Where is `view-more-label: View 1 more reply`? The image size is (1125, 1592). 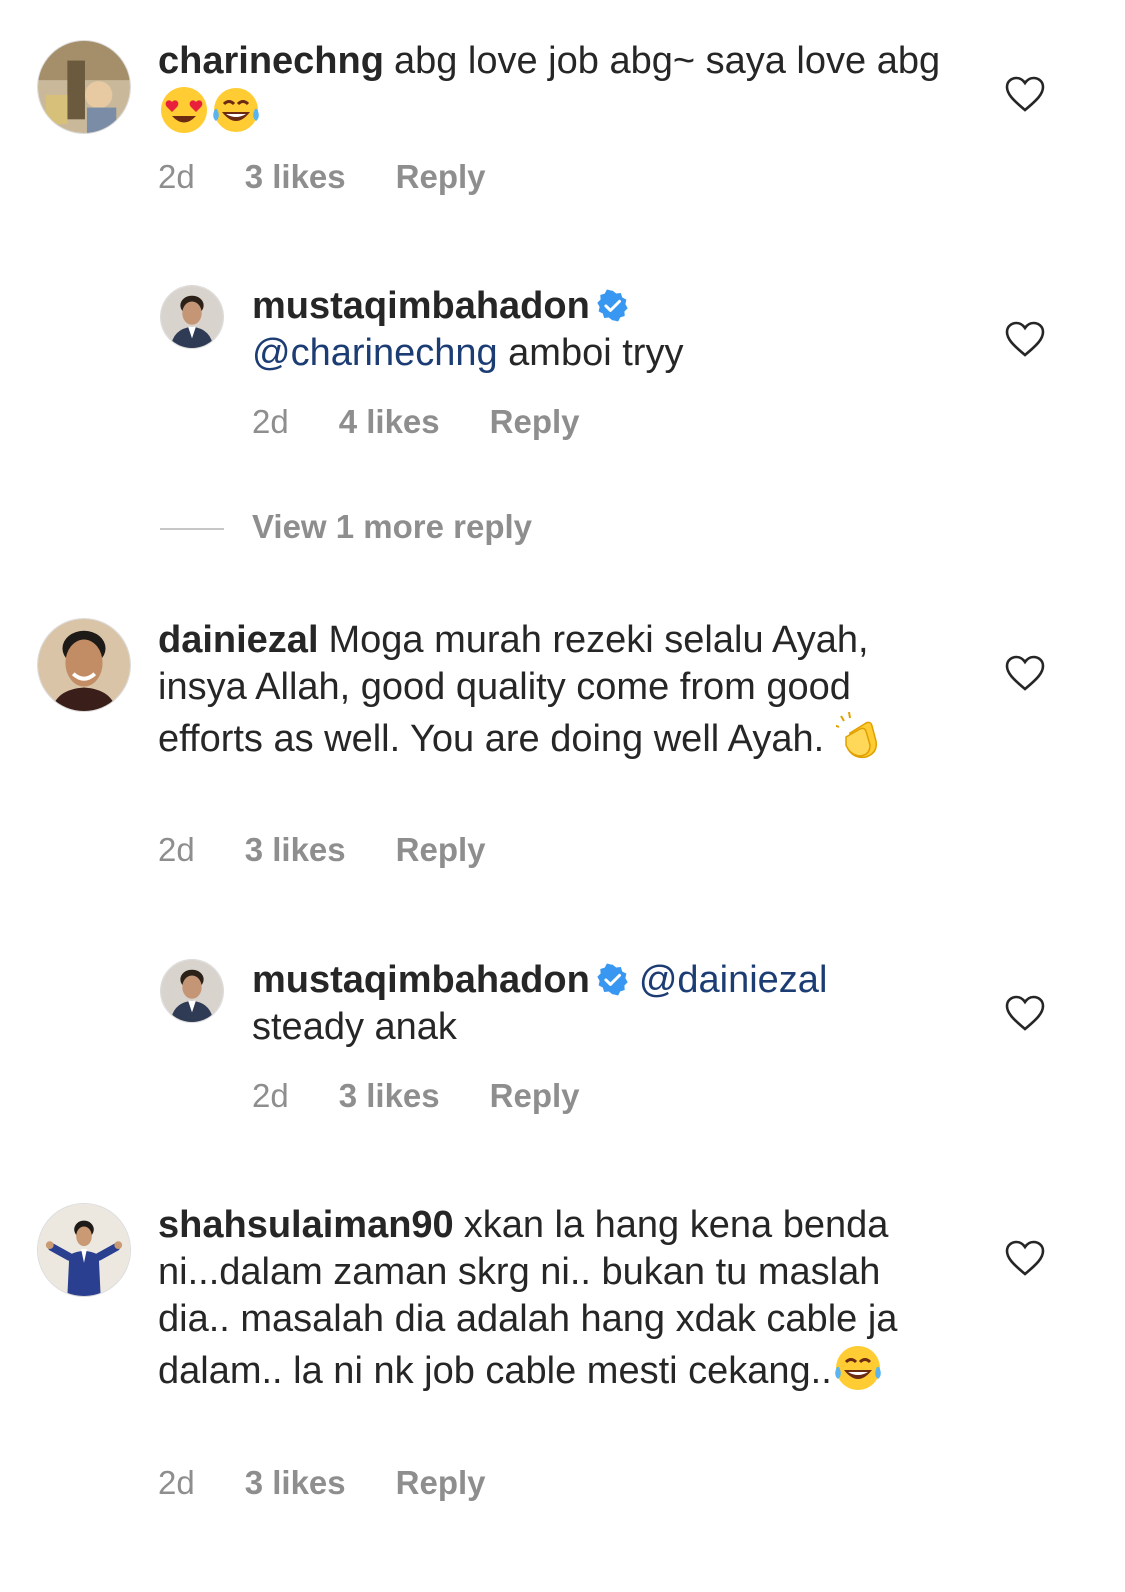
view-more-label: View 1 more reply is located at coordinates (392, 527).